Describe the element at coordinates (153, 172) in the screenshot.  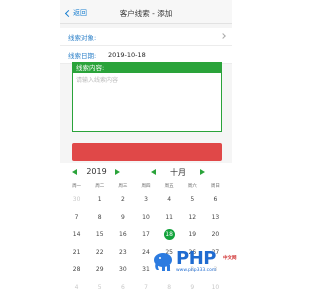
I see `prev-month-icon` at that location.